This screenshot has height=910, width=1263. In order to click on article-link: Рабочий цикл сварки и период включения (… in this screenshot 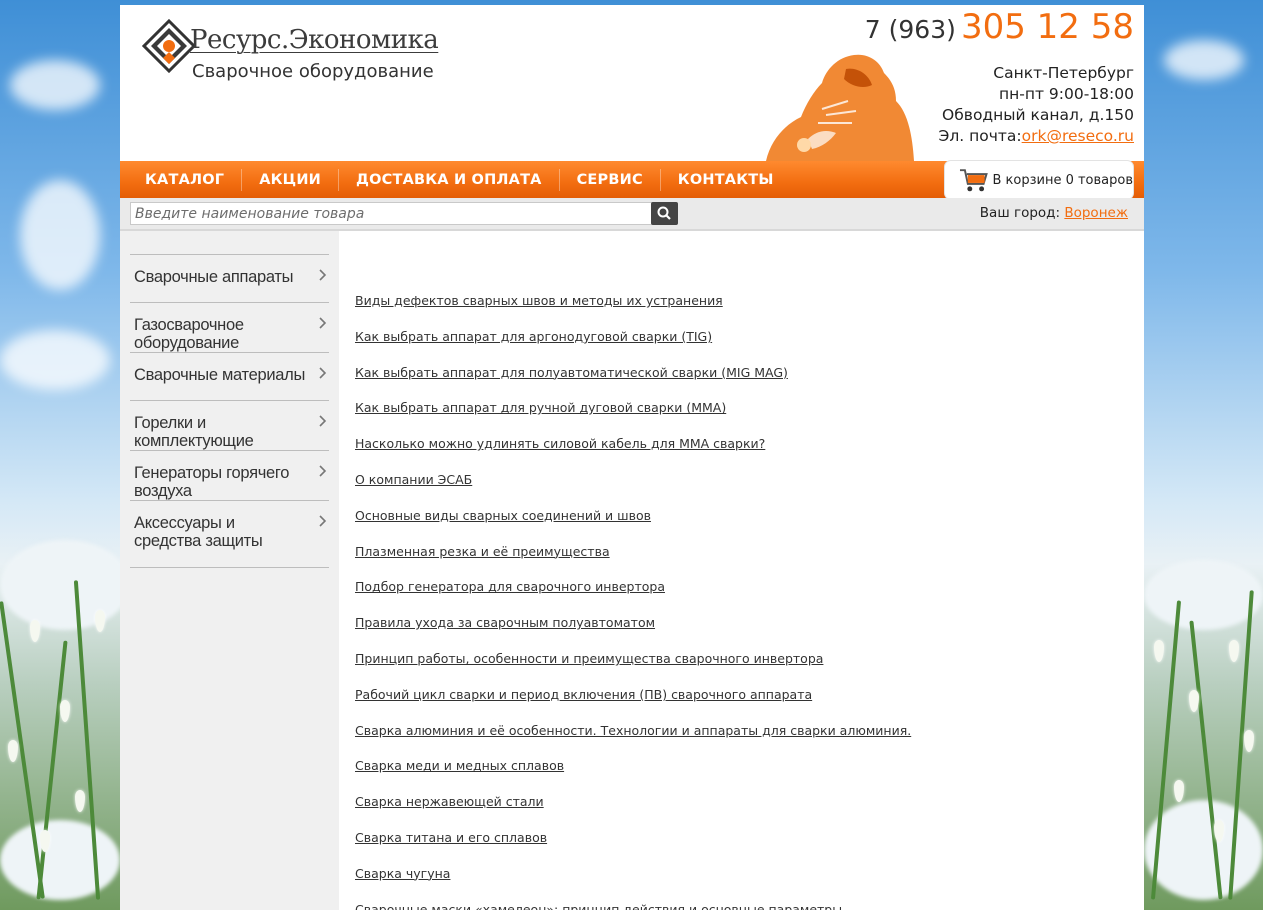, I will do `click(633, 705)`.